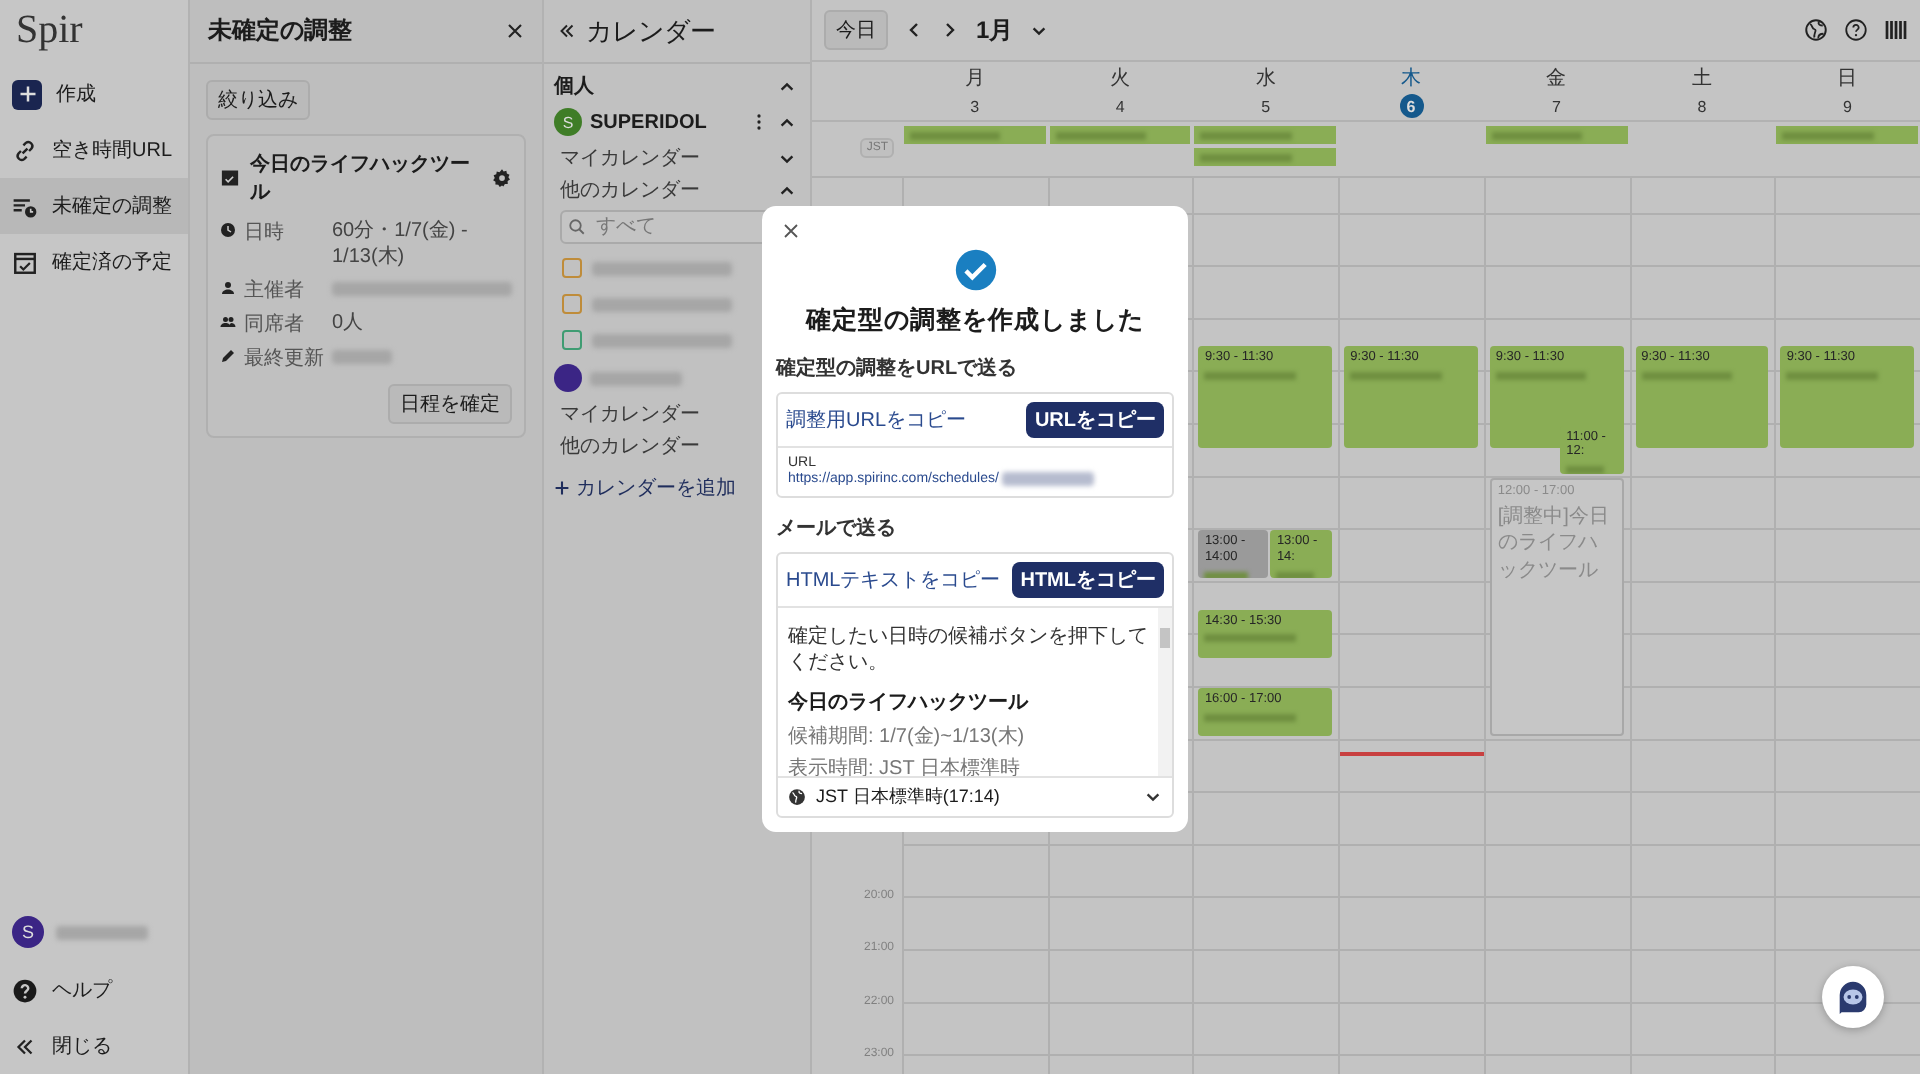  Describe the element at coordinates (968, 651) in the screenshot. I see `preview-text: 確定したい日時の候補ボタンを押下してください。` at that location.